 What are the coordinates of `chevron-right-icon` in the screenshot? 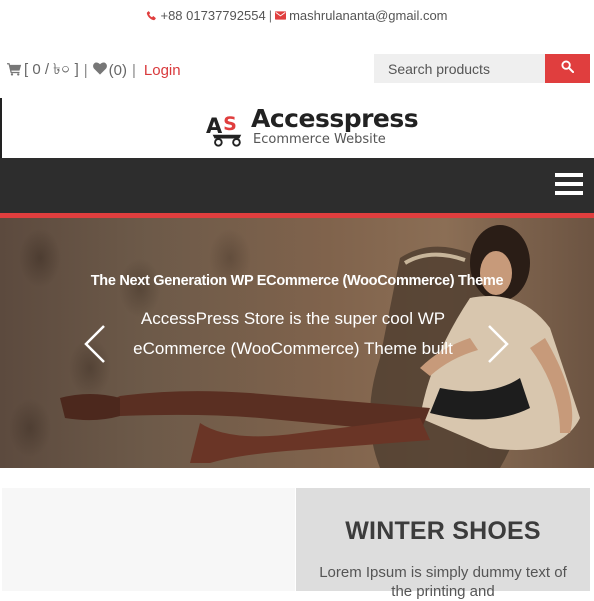 It's located at (498, 344).